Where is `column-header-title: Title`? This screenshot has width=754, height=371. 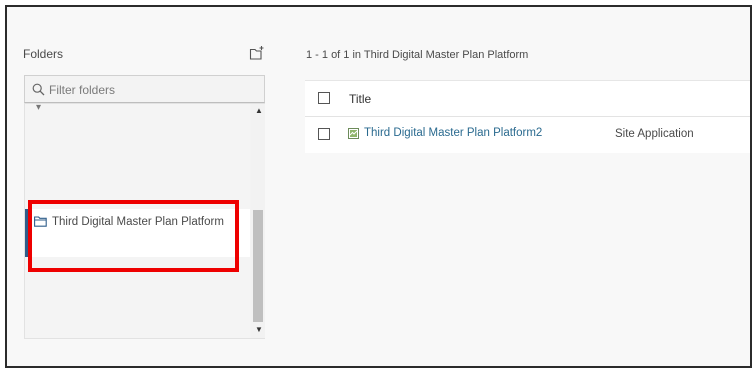
column-header-title: Title is located at coordinates (360, 99).